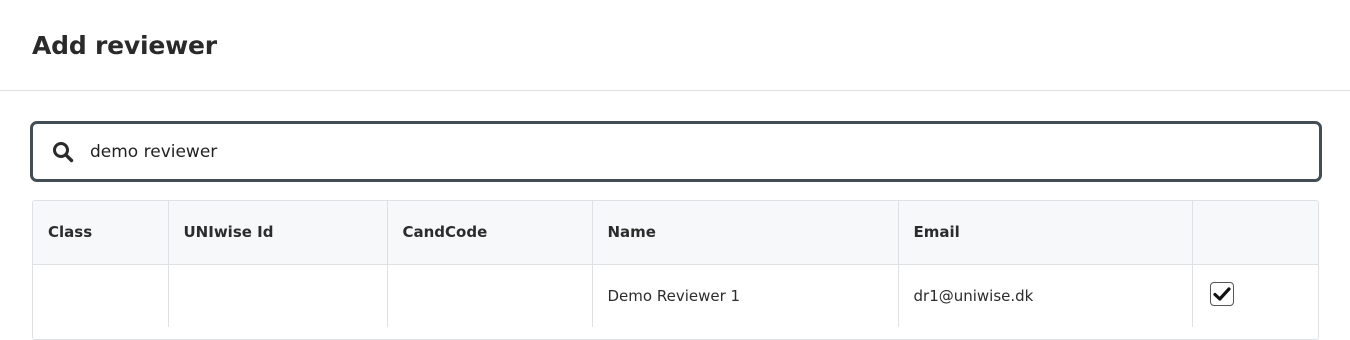 This screenshot has width=1350, height=340. Describe the element at coordinates (640, 151) in the screenshot. I see `search-input` at that location.